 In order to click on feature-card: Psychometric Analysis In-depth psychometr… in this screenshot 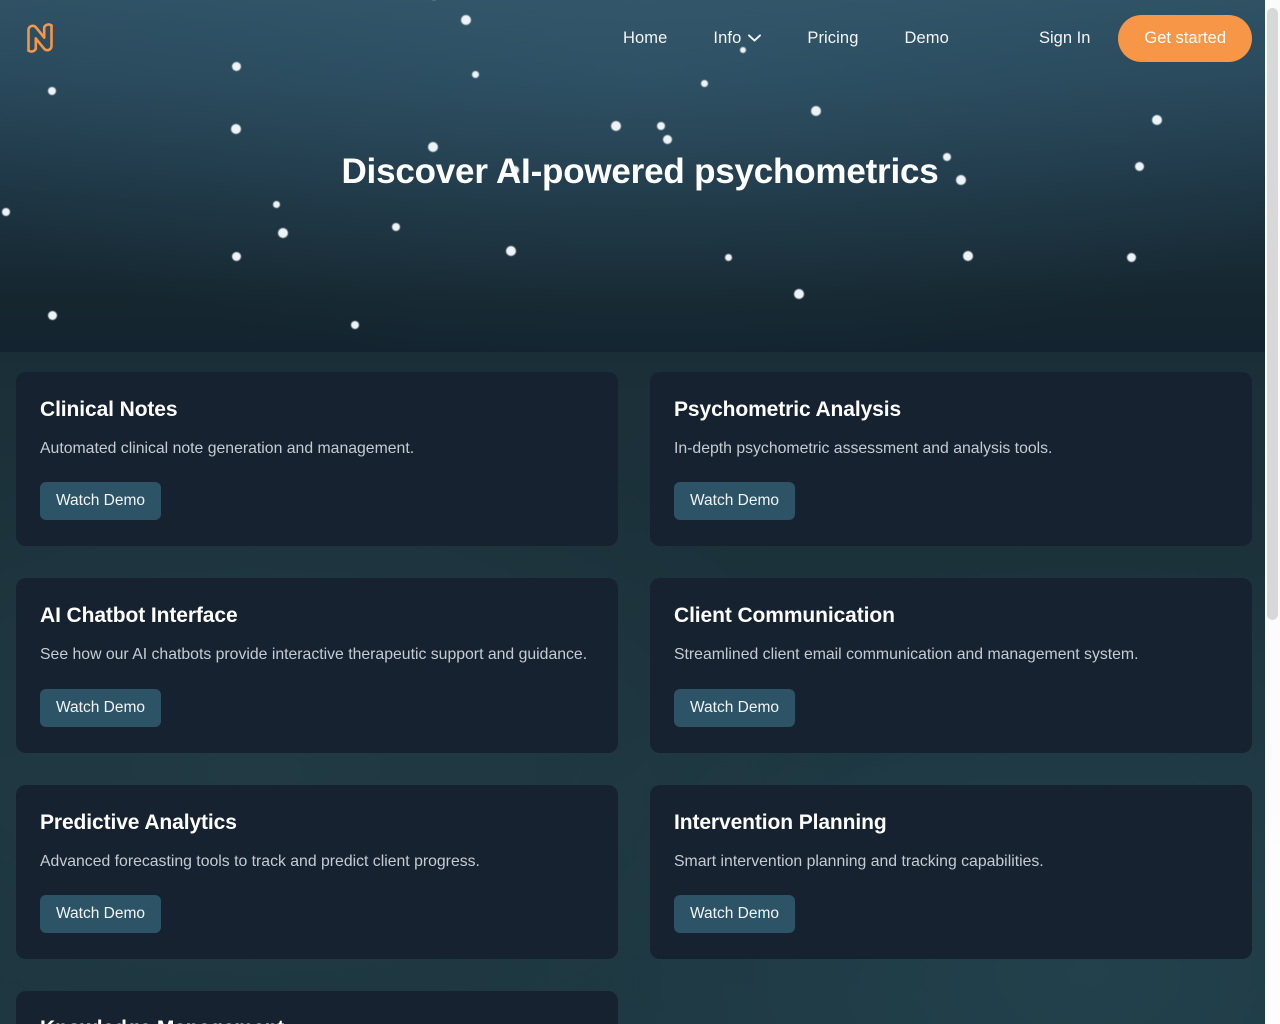, I will do `click(951, 459)`.